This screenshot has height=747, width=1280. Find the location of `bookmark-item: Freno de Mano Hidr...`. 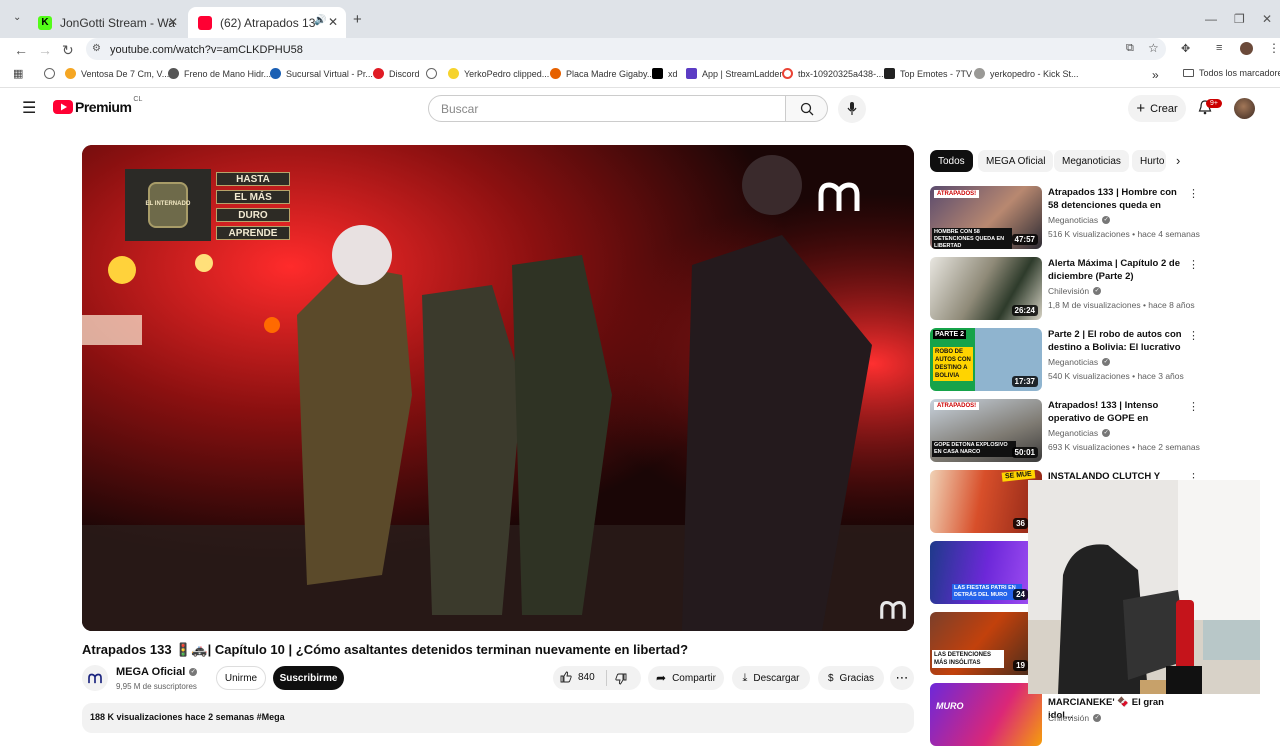

bookmark-item: Freno de Mano Hidr... is located at coordinates (219, 73).